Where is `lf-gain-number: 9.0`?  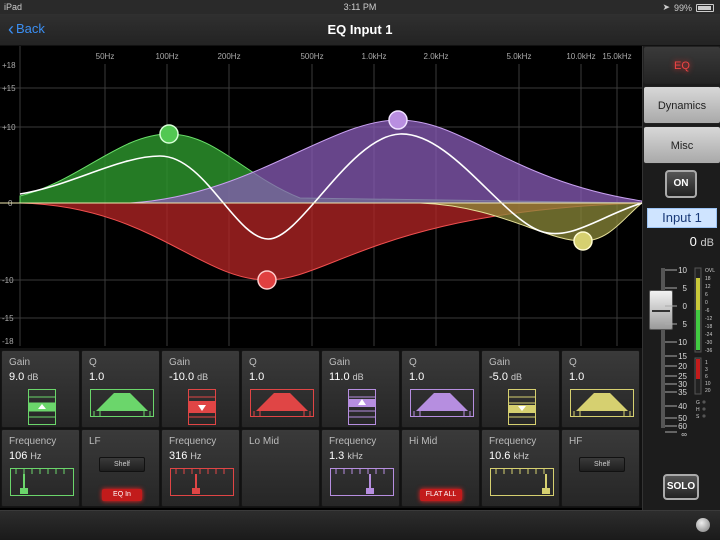 lf-gain-number: 9.0 is located at coordinates (17, 377).